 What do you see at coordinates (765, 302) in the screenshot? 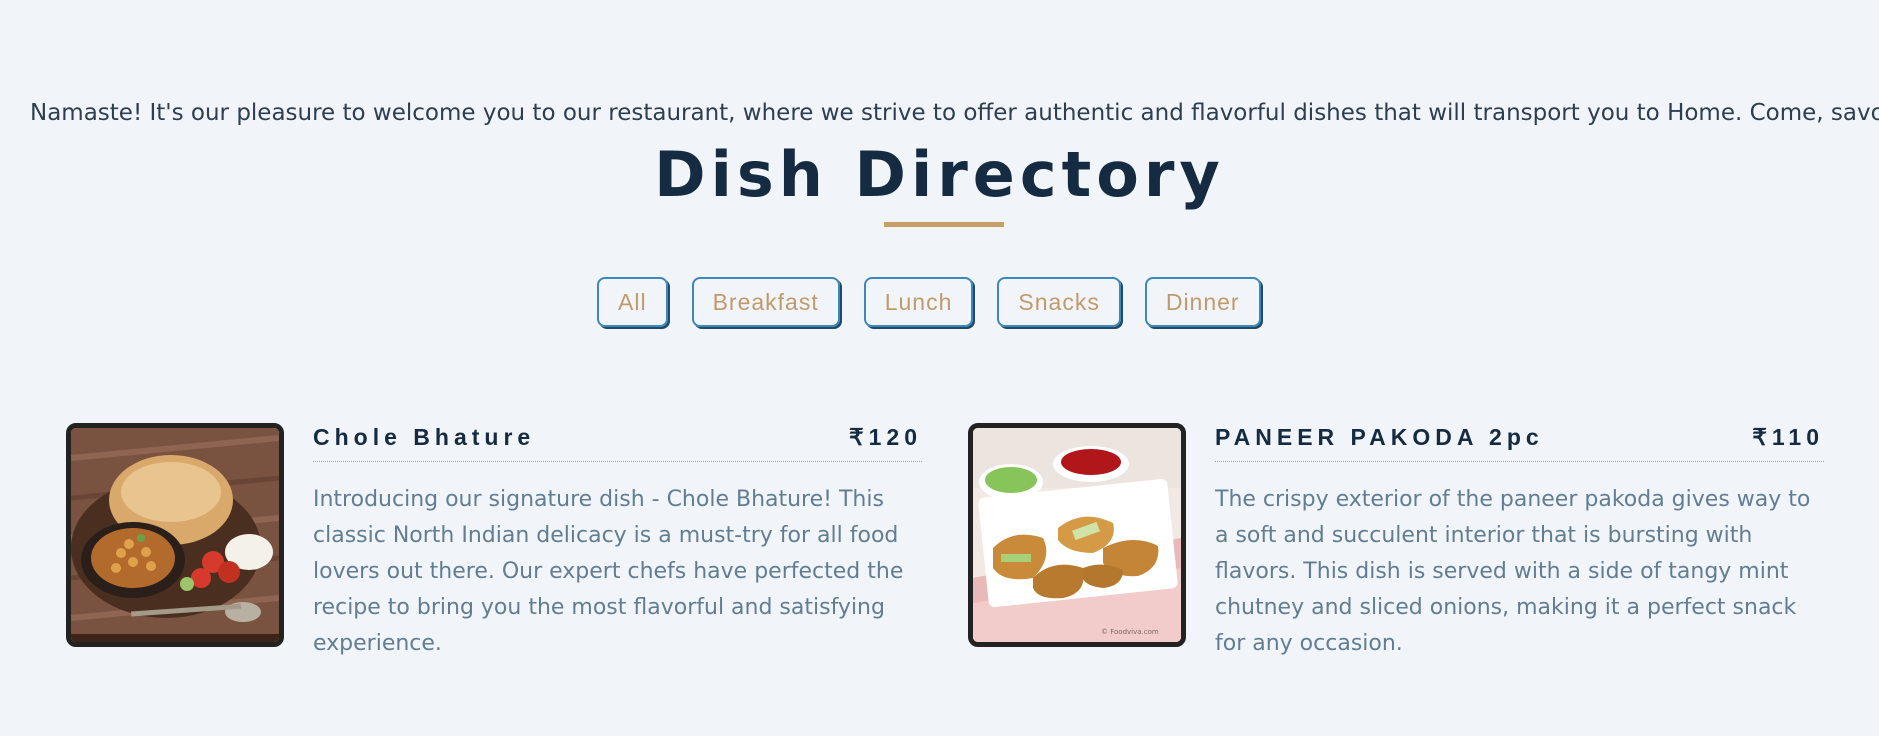
I see `filter-breakfast-button: Breakfast` at bounding box center [765, 302].